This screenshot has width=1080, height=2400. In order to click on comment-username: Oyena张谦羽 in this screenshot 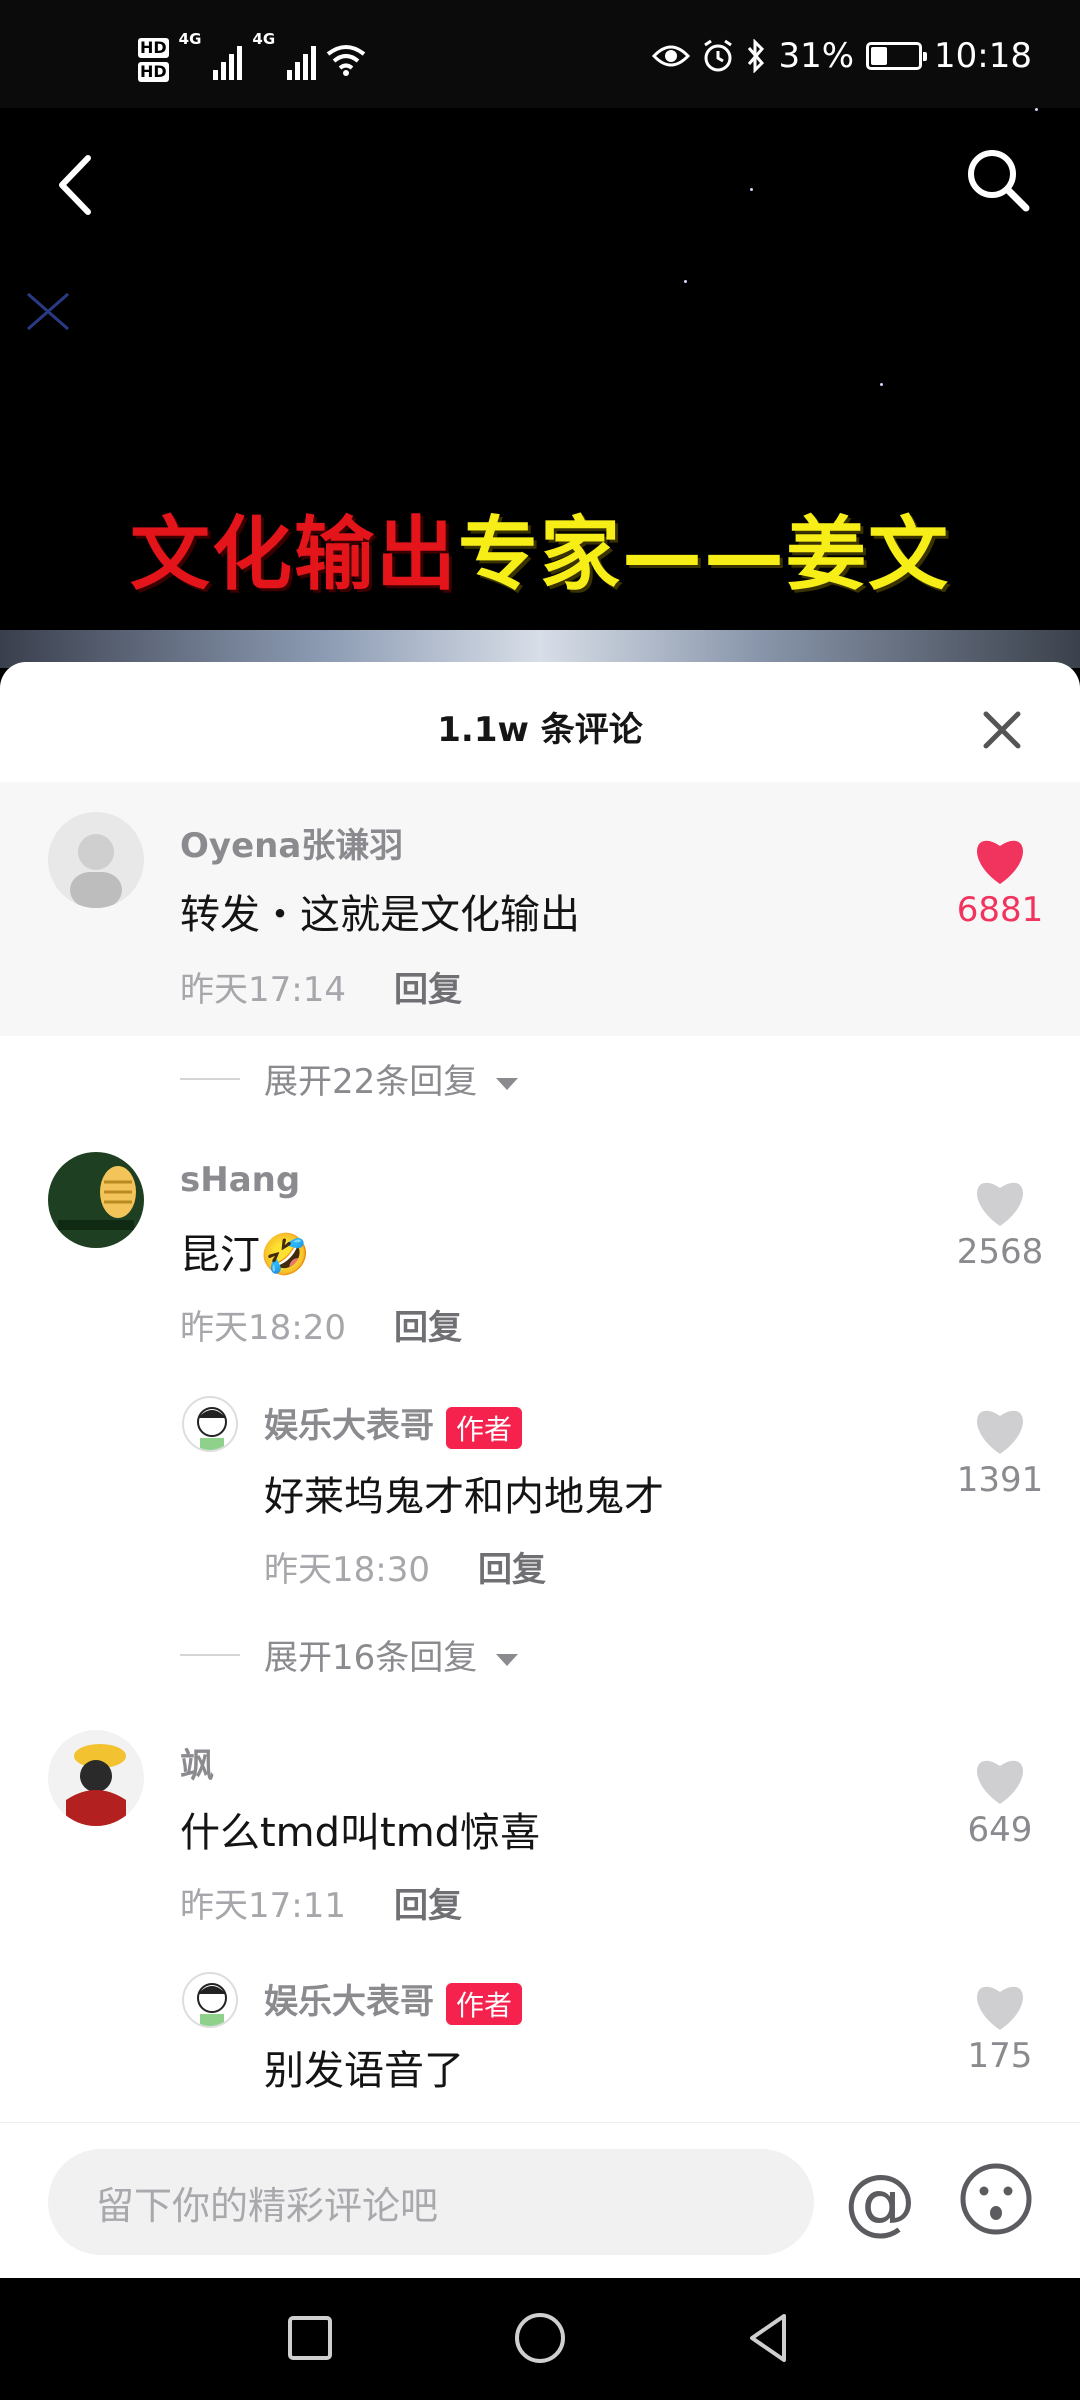, I will do `click(291, 842)`.